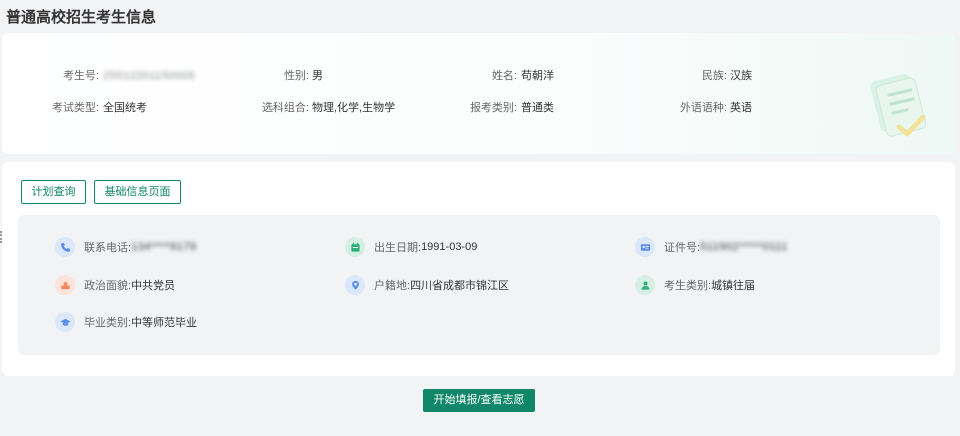  What do you see at coordinates (355, 247) in the screenshot?
I see `calendar-icon` at bounding box center [355, 247].